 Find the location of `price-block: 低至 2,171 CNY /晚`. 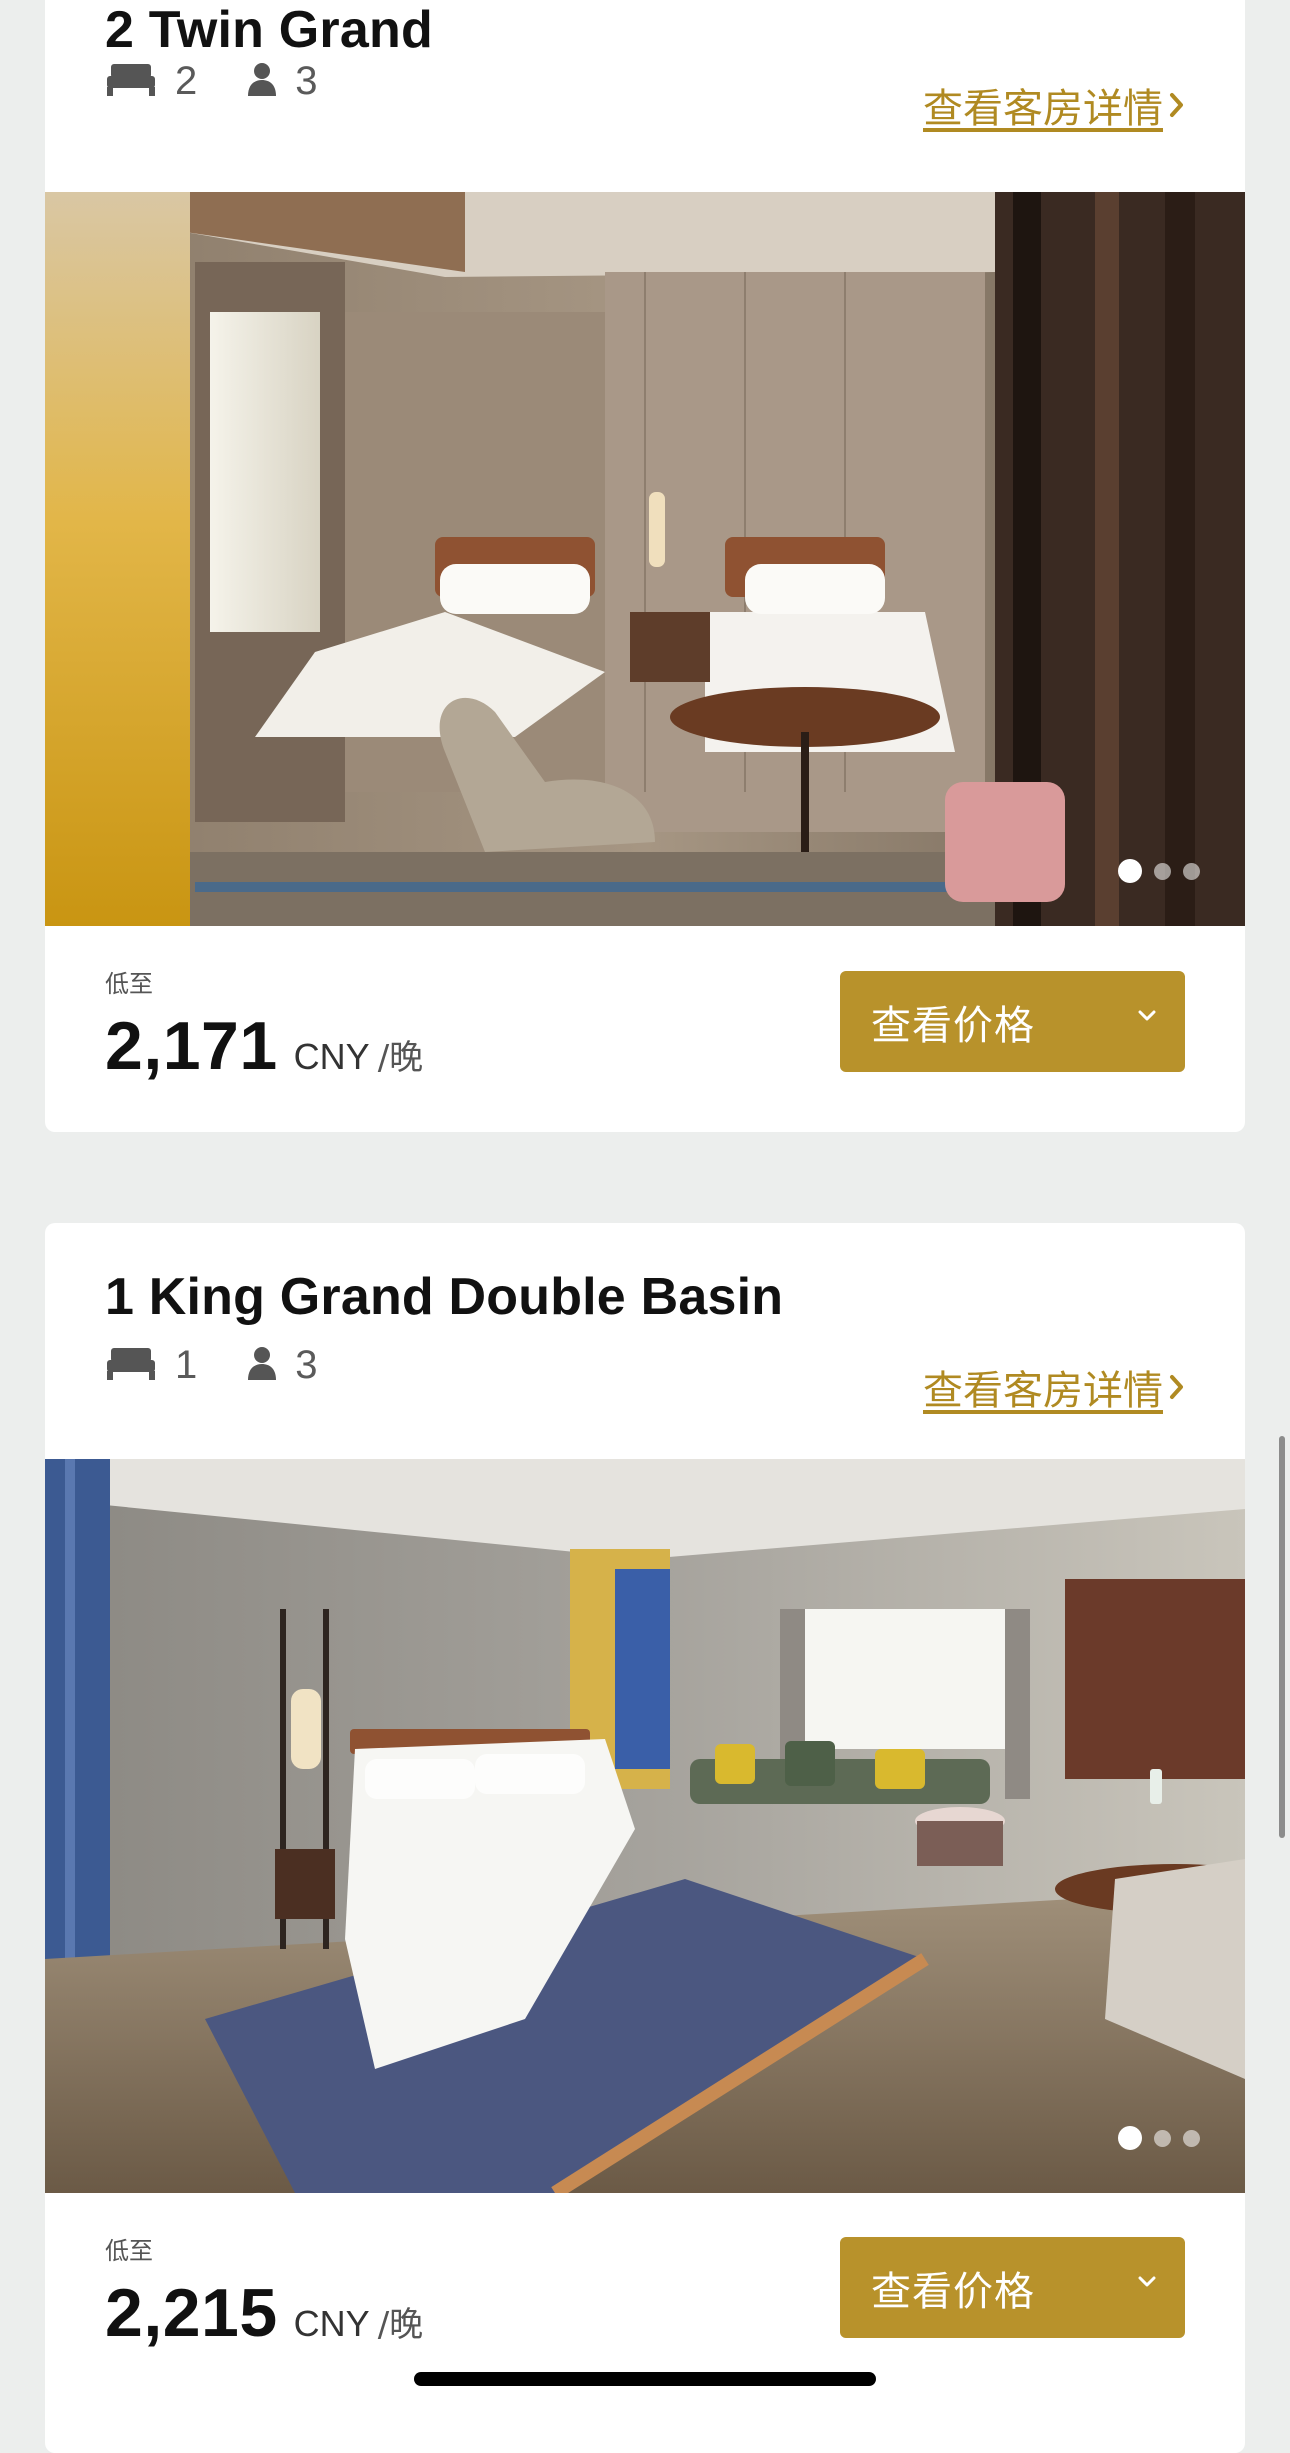

price-block: 低至 2,171 CNY /晚 is located at coordinates (264, 1024).